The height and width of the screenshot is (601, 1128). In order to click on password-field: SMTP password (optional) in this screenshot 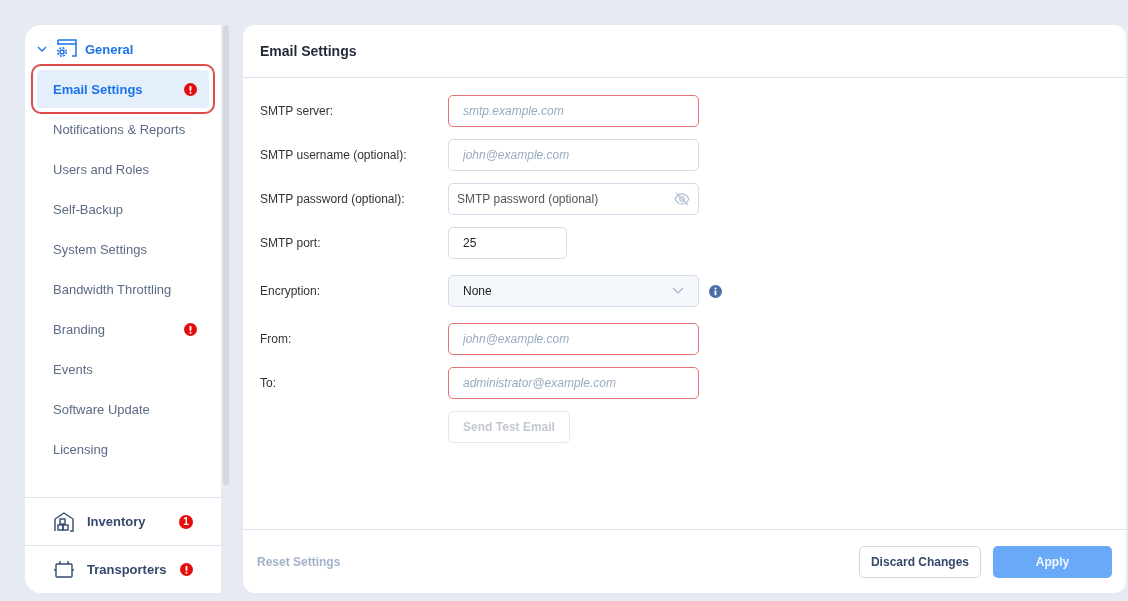, I will do `click(573, 199)`.